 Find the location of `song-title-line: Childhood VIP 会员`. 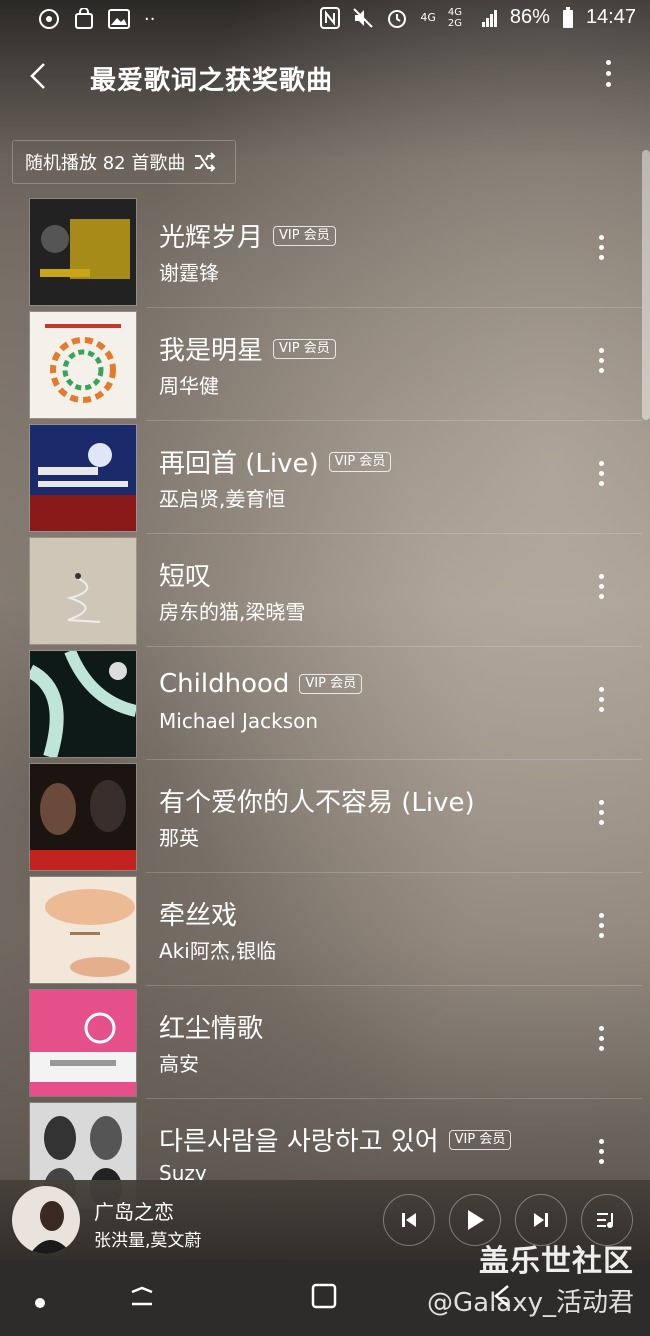

song-title-line: Childhood VIP 会员 is located at coordinates (261, 684).